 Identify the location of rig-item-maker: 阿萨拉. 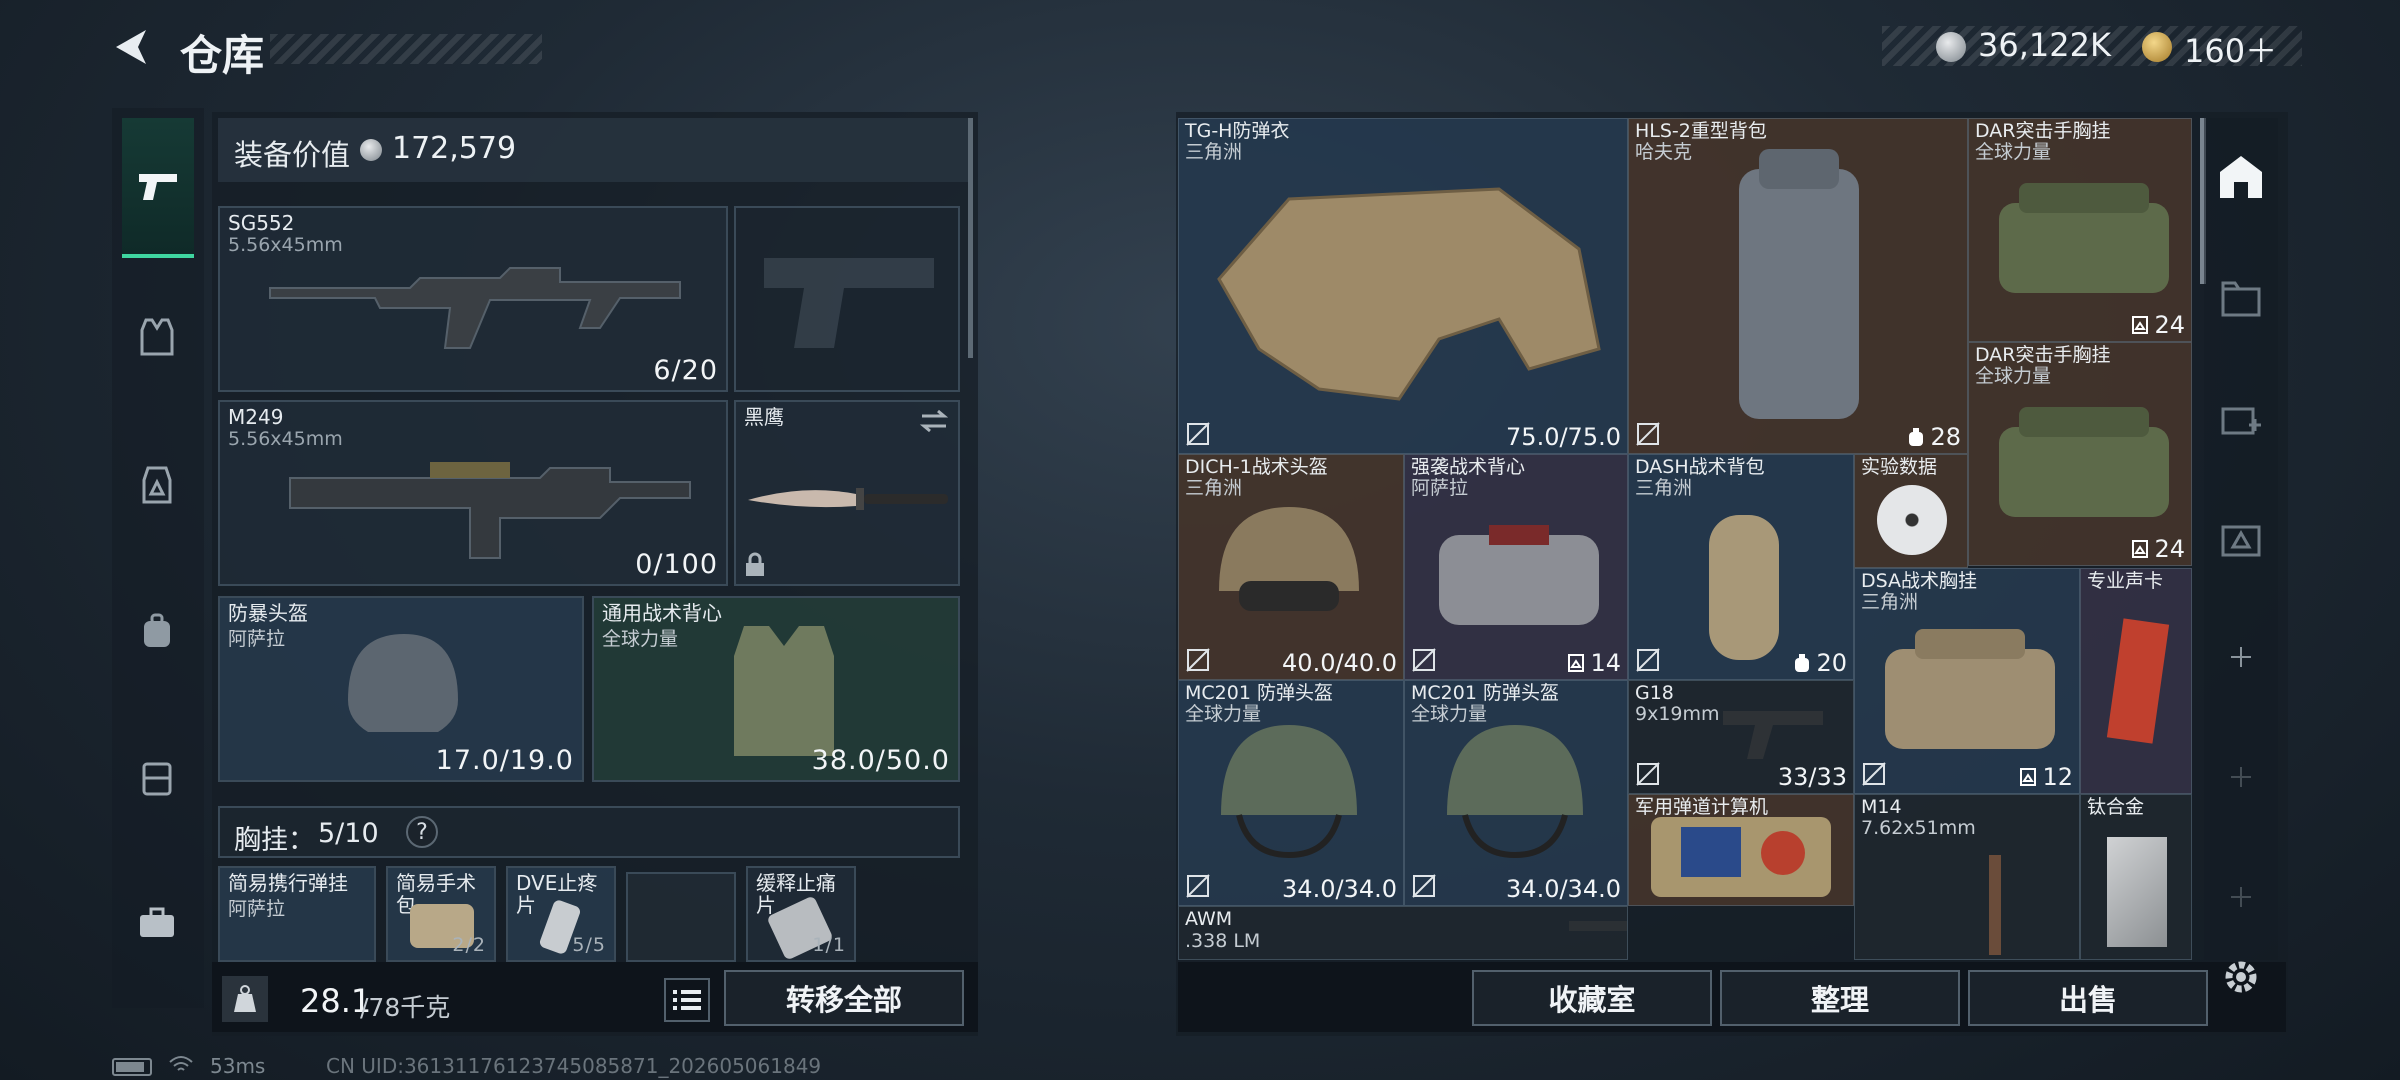
(257, 909).